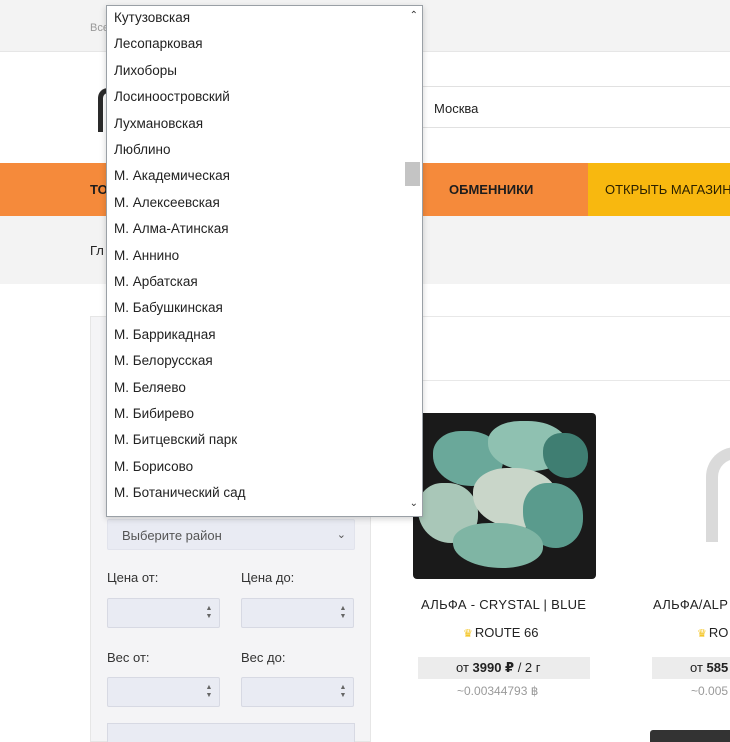 This screenshot has width=730, height=742. Describe the element at coordinates (165, 334) in the screenshot. I see `dropdown-option: М. Баррикадная` at that location.